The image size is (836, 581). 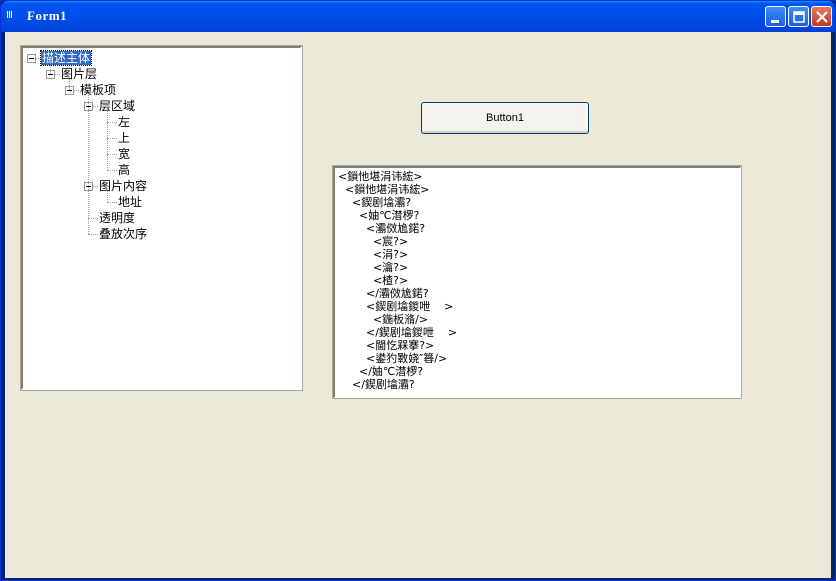 What do you see at coordinates (383, 293) in the screenshot?
I see `text-line: </灞傚尯鍩?` at bounding box center [383, 293].